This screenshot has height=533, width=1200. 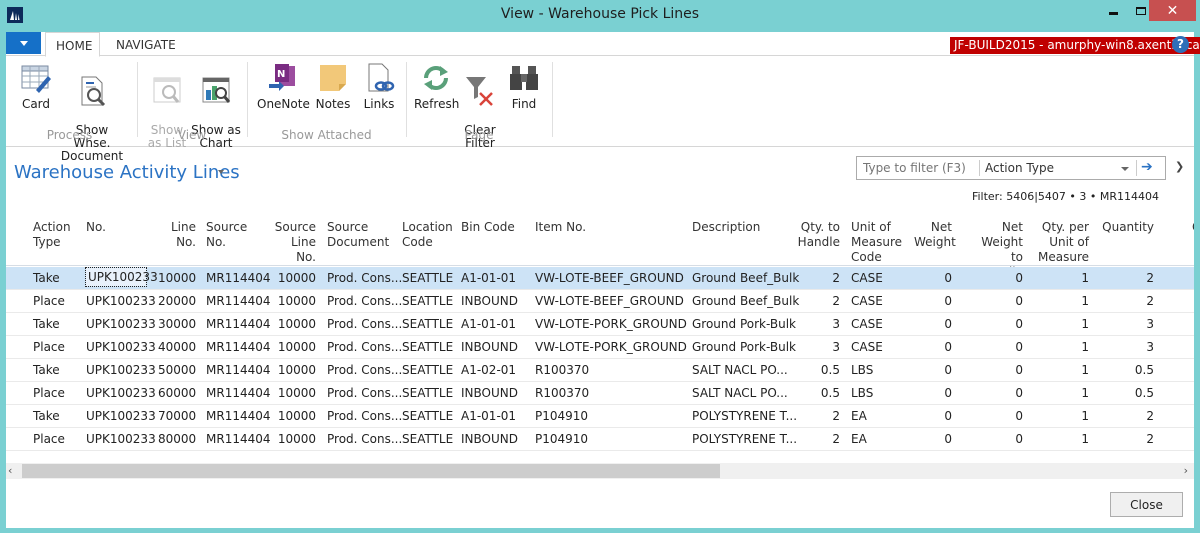 I want to click on cell-line-no: 10000, so click(x=177, y=278).